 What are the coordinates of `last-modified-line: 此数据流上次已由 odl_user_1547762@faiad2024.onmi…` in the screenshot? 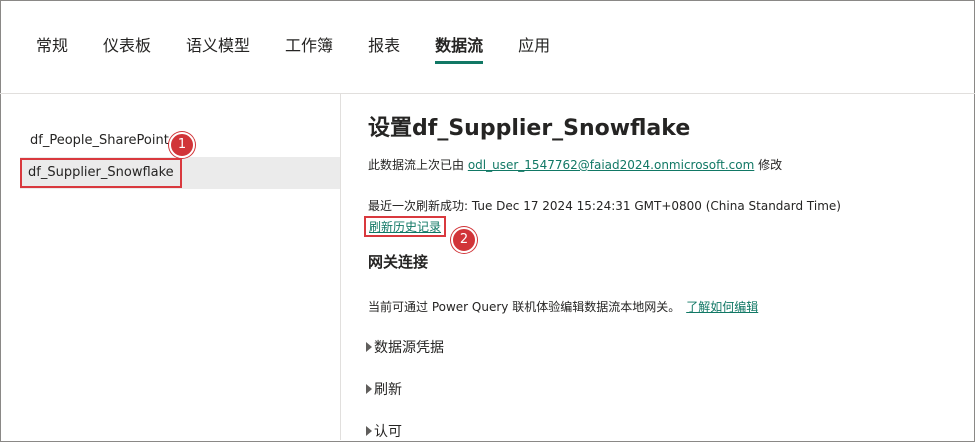 It's located at (665, 164).